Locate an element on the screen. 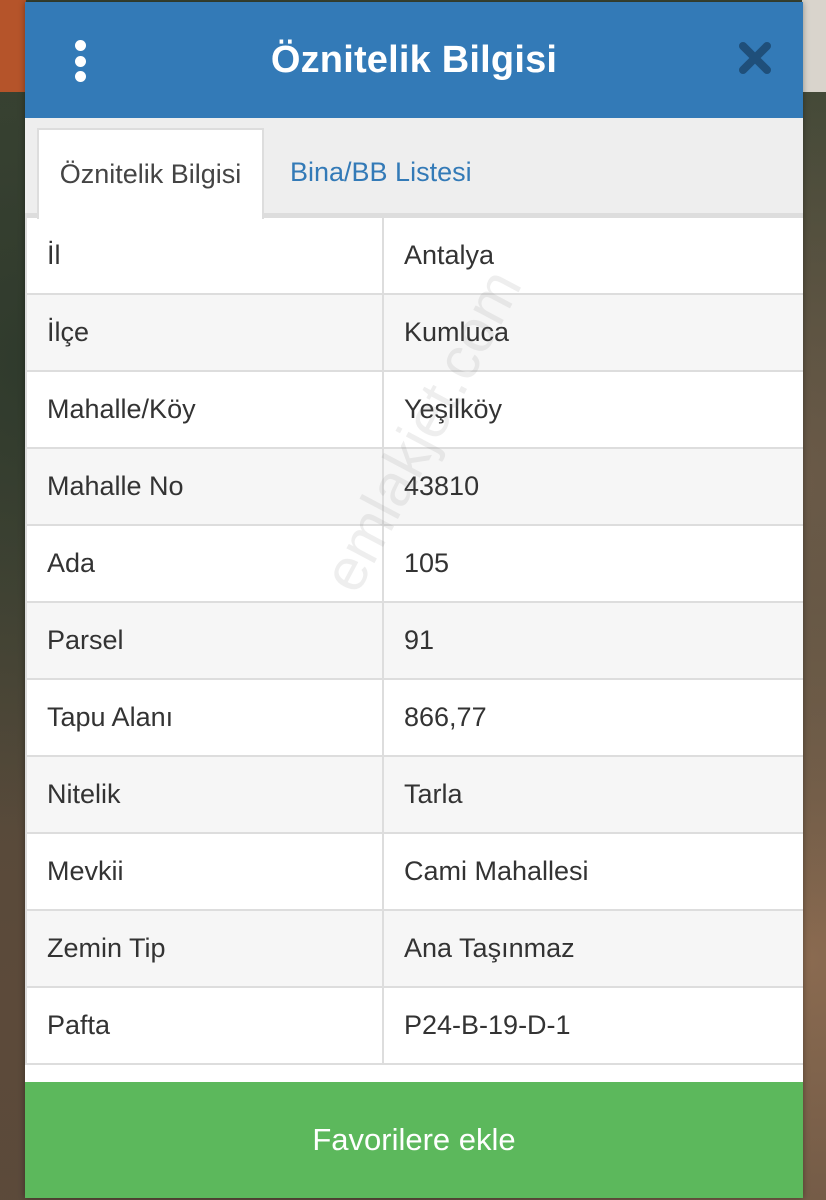  table-row: Zemin Tip Ana Taşınmaz is located at coordinates (414, 948).